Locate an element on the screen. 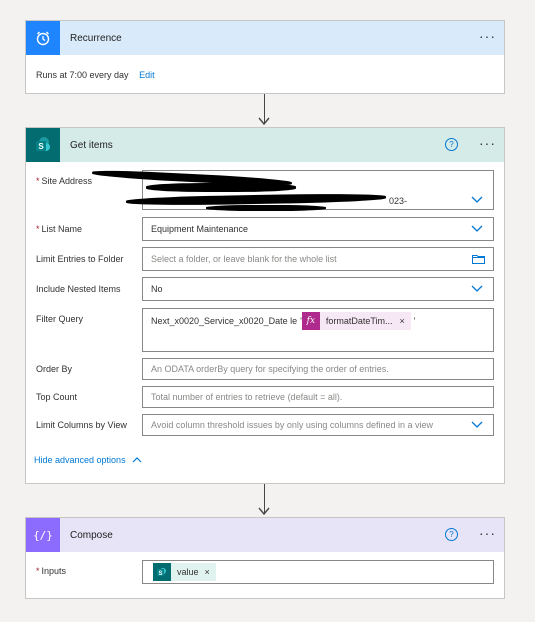 This screenshot has height=622, width=535. nested-items-value: No is located at coordinates (157, 289).